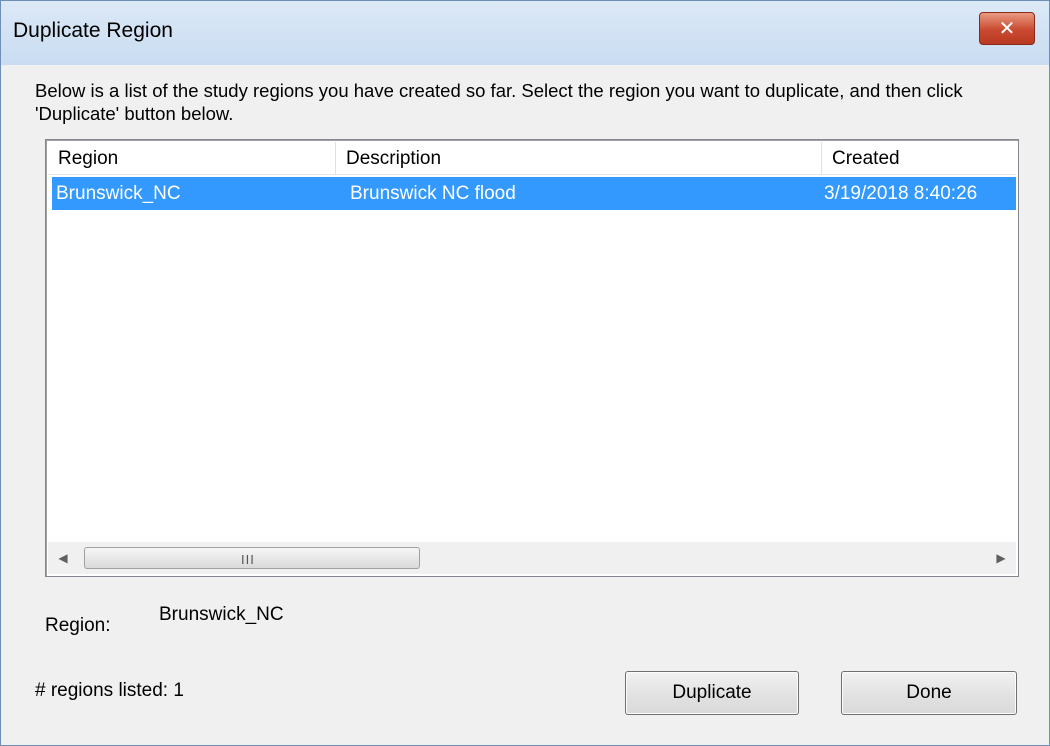 Image resolution: width=1050 pixels, height=746 pixels. What do you see at coordinates (192, 158) in the screenshot?
I see `column-header-region: Region` at bounding box center [192, 158].